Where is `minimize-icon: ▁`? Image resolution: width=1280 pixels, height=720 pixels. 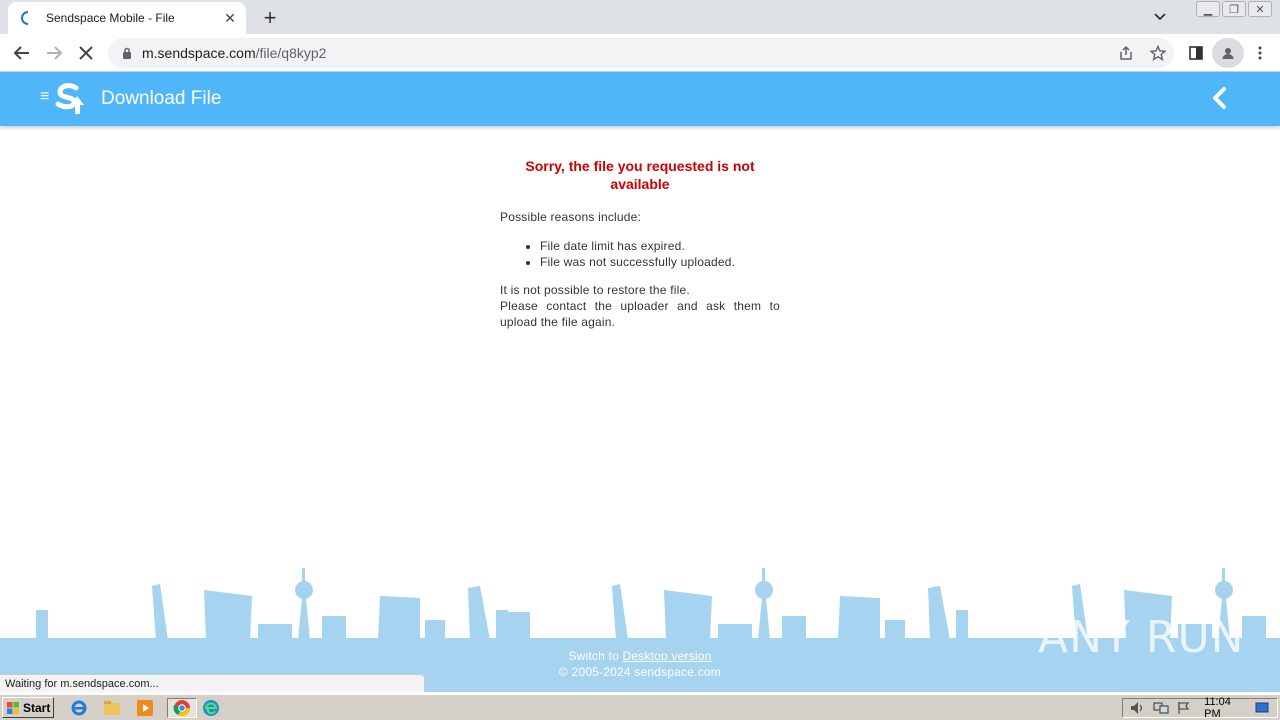
minimize-icon: ▁ is located at coordinates (1208, 9).